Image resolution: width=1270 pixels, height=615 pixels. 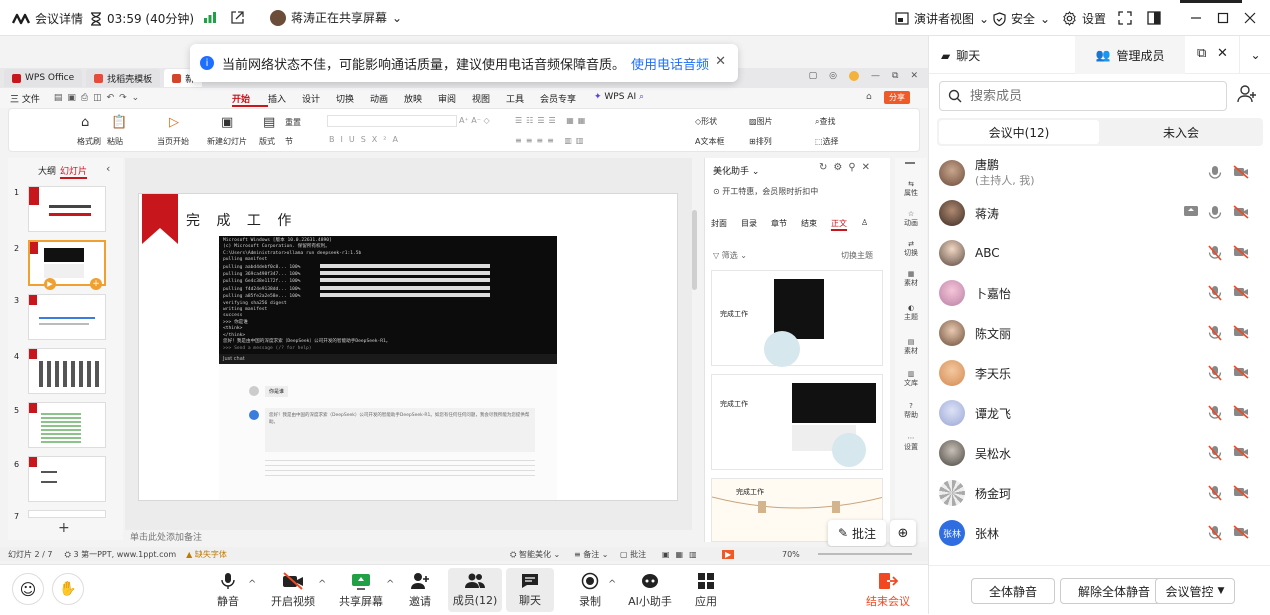 What do you see at coordinates (833, 76) in the screenshot?
I see `skin-icon: ◎` at bounding box center [833, 76].